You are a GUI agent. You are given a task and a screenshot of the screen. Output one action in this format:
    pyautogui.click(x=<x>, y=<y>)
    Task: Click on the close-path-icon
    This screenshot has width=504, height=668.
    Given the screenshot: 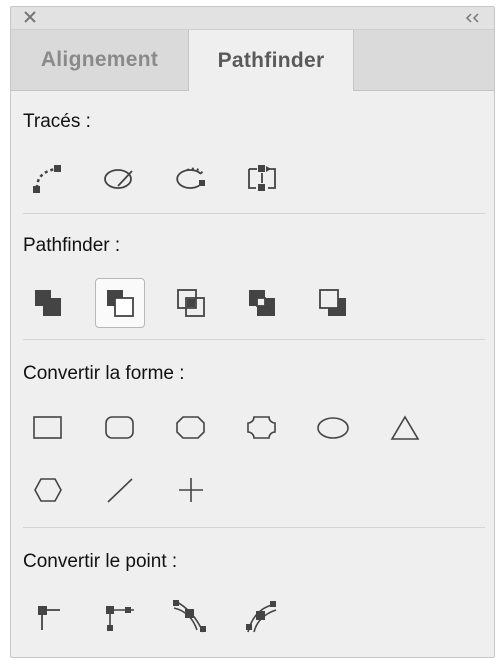 What is the action you would take?
    pyautogui.click(x=120, y=178)
    